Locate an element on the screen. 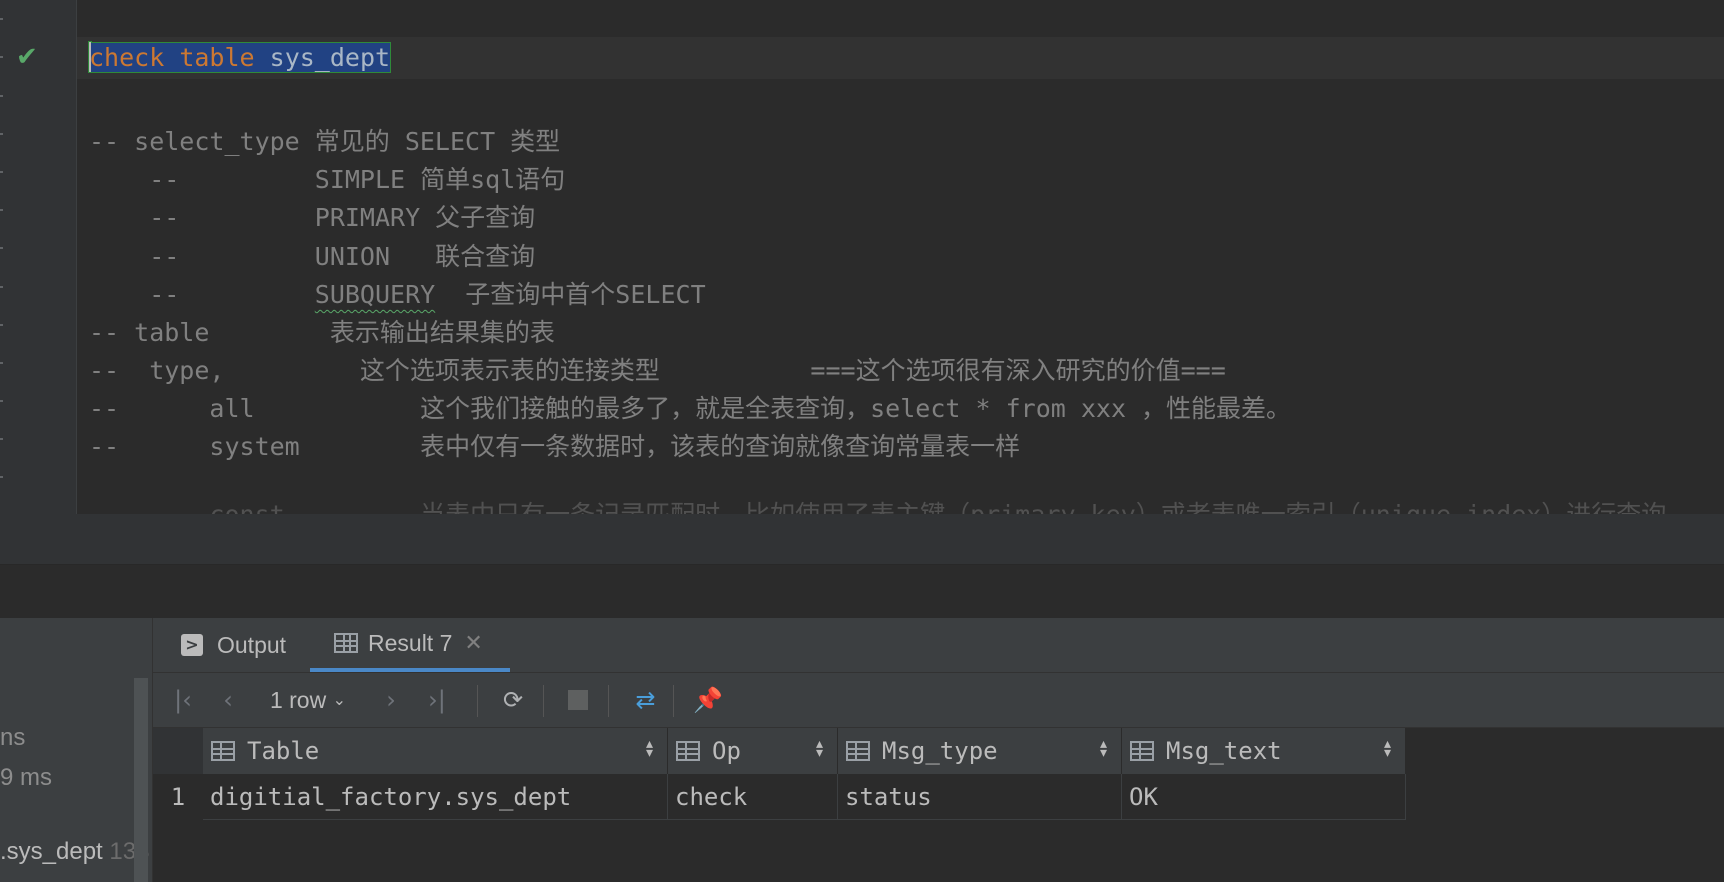 The height and width of the screenshot is (882, 1724). services-panel: ns 9 ms .sys_dept 138 is located at coordinates (76, 750).